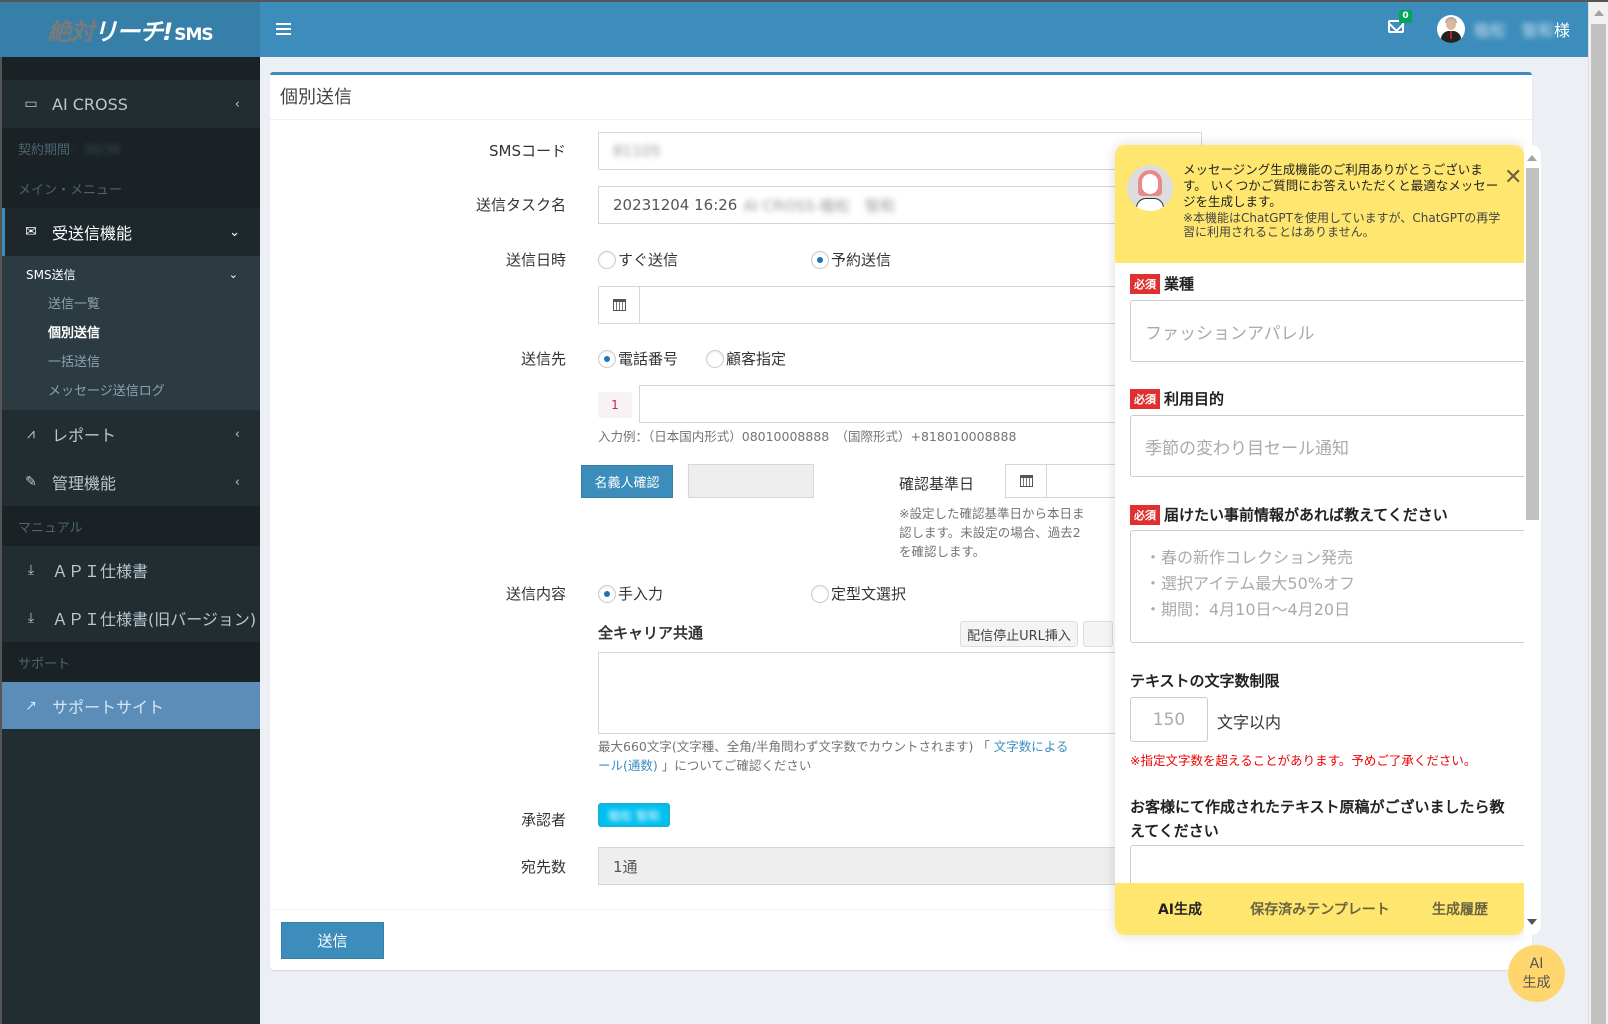 The image size is (1608, 1024). Describe the element at coordinates (900, 205) in the screenshot. I see `task-name-field: 20231204 16:26 AI CROSS-植松 智和` at that location.